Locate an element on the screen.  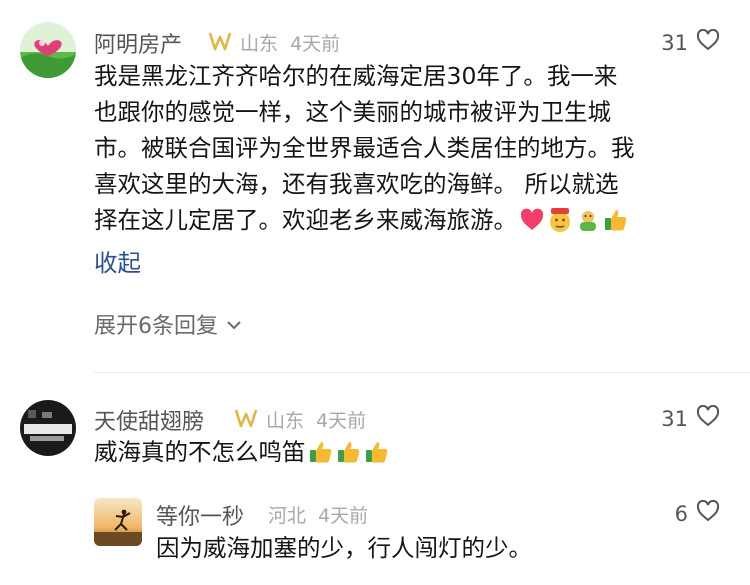
frog-emoji-icon is located at coordinates (588, 220).